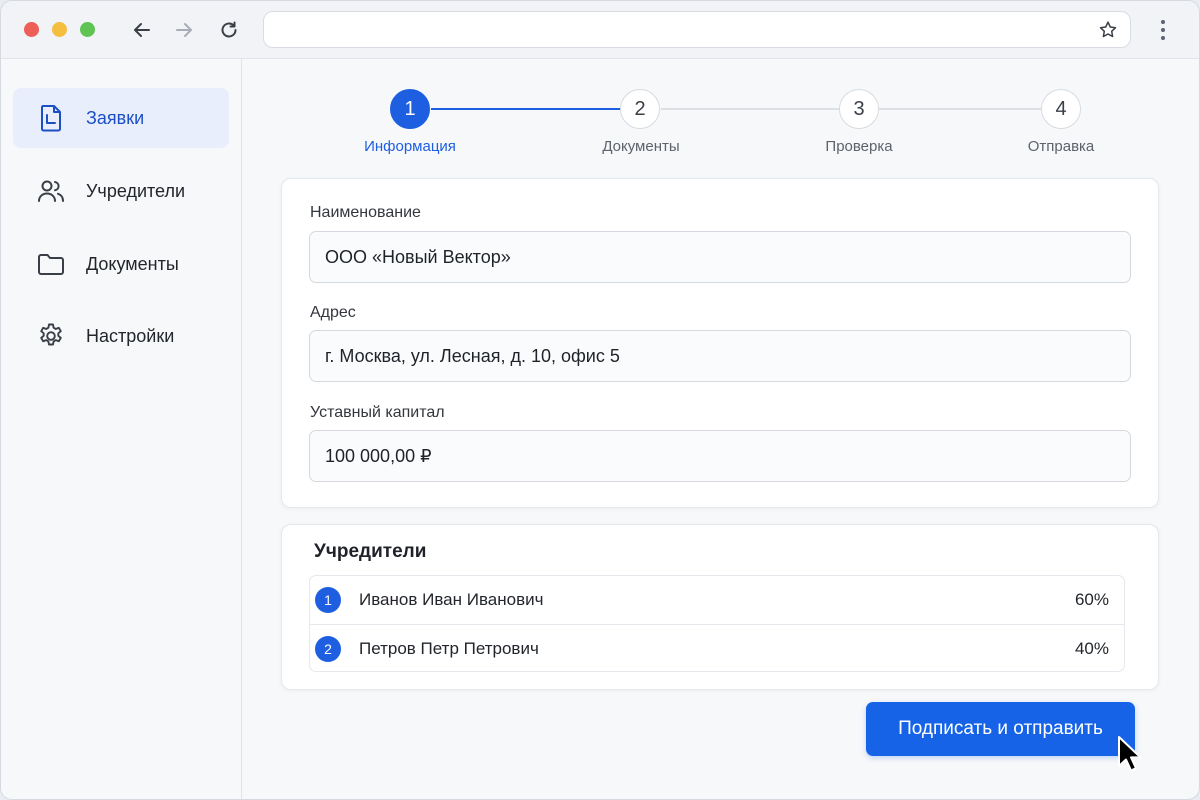  Describe the element at coordinates (859, 109) in the screenshot. I see `step-3-circle: 3` at that location.